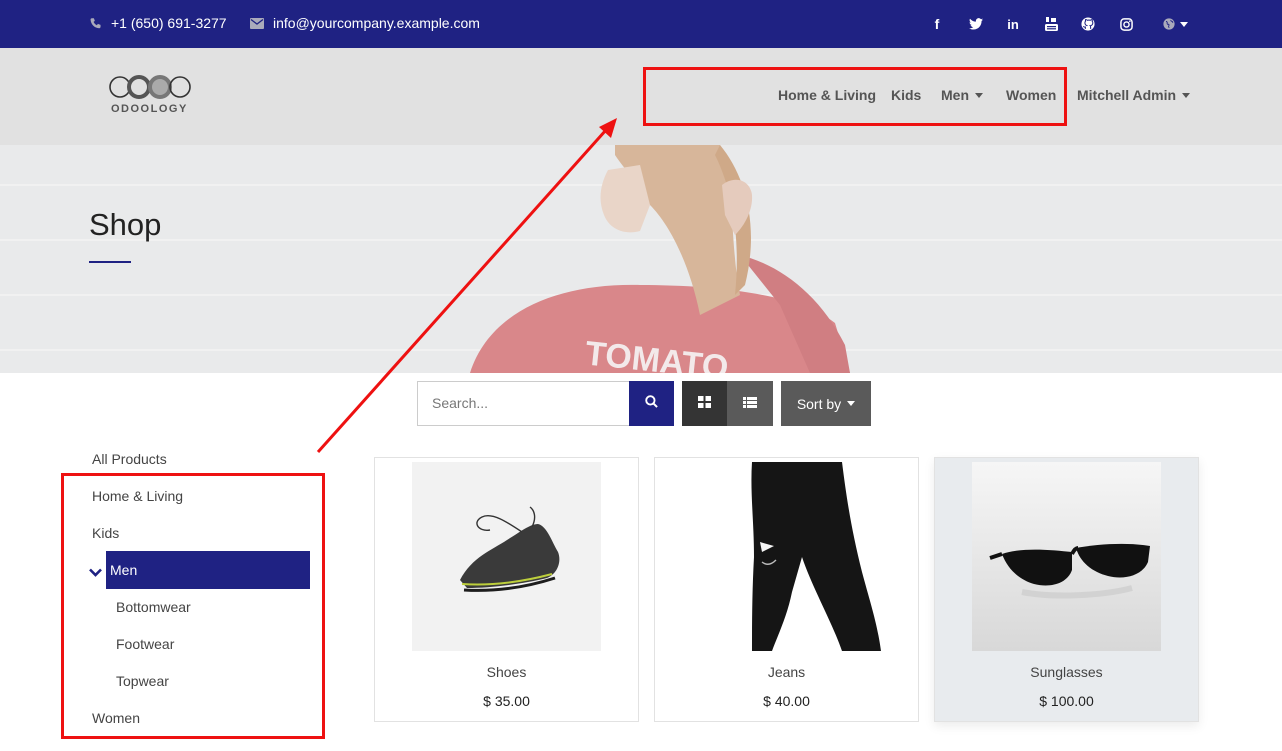  I want to click on github-icon, so click(1088, 24).